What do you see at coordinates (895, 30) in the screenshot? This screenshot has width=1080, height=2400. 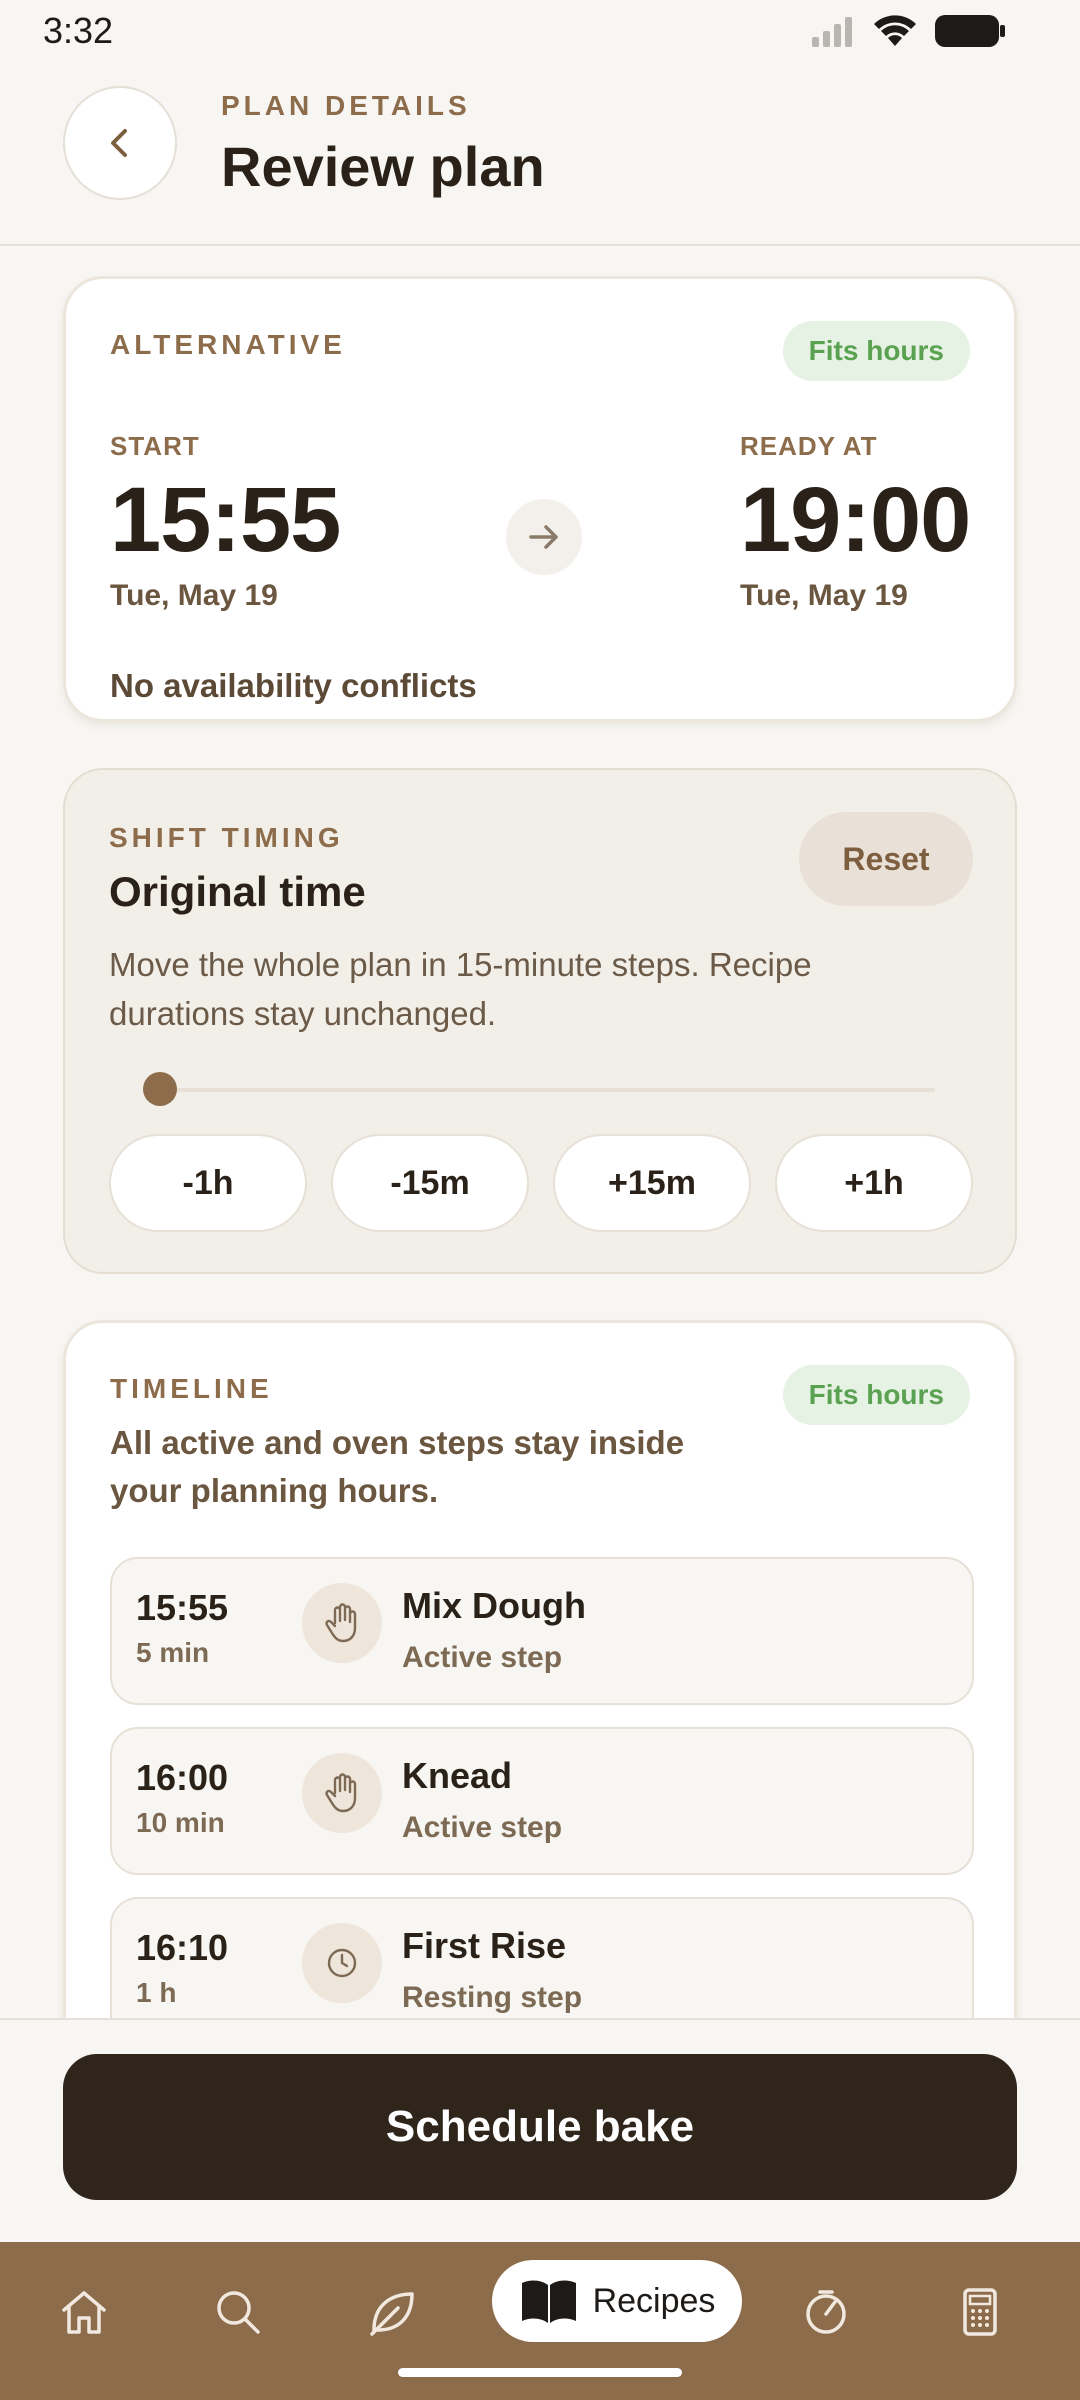 I see `wifi-icon` at bounding box center [895, 30].